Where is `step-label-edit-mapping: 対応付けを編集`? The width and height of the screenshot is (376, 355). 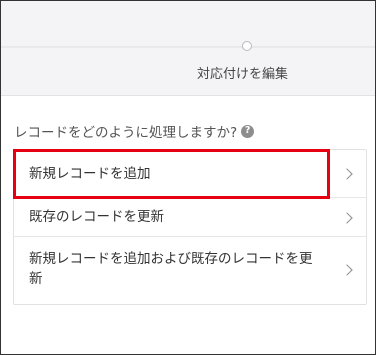 step-label-edit-mapping: 対応付けを編集 is located at coordinates (243, 74).